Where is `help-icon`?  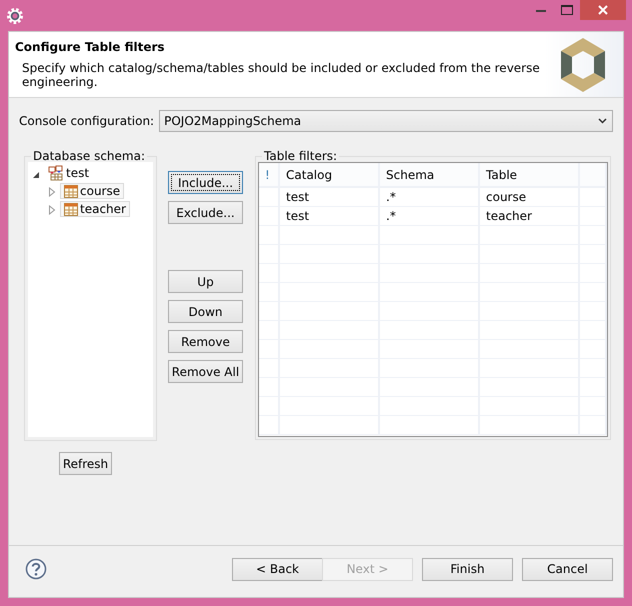
help-icon is located at coordinates (36, 569).